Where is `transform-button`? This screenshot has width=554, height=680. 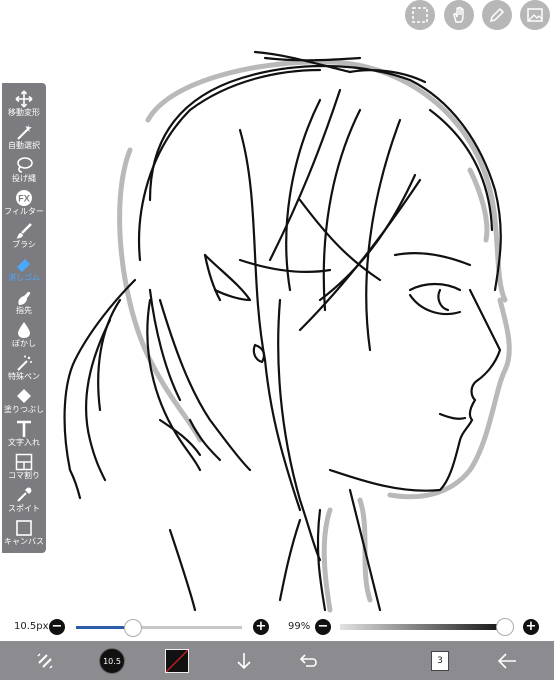 transform-button is located at coordinates (45, 660).